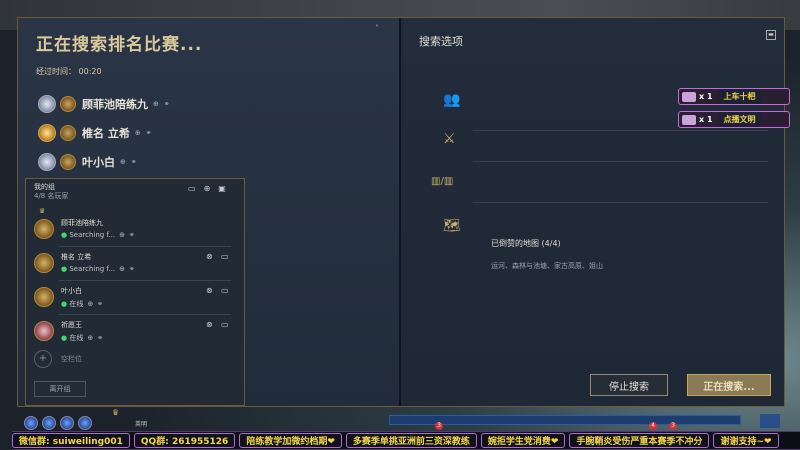 The width and height of the screenshot is (800, 450). I want to click on elapsed-label: 经过时间：, so click(56, 71).